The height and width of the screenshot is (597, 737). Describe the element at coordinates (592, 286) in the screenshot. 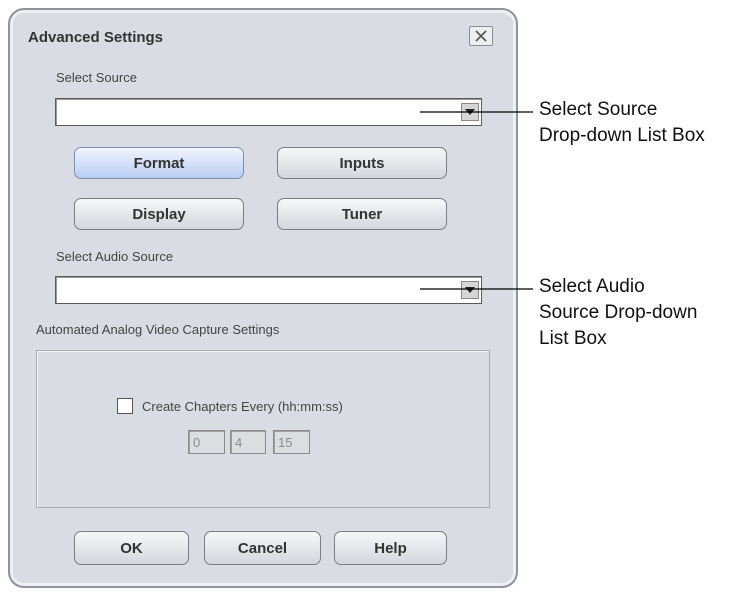

I see `audio-callout-line-1: Select Audio` at that location.